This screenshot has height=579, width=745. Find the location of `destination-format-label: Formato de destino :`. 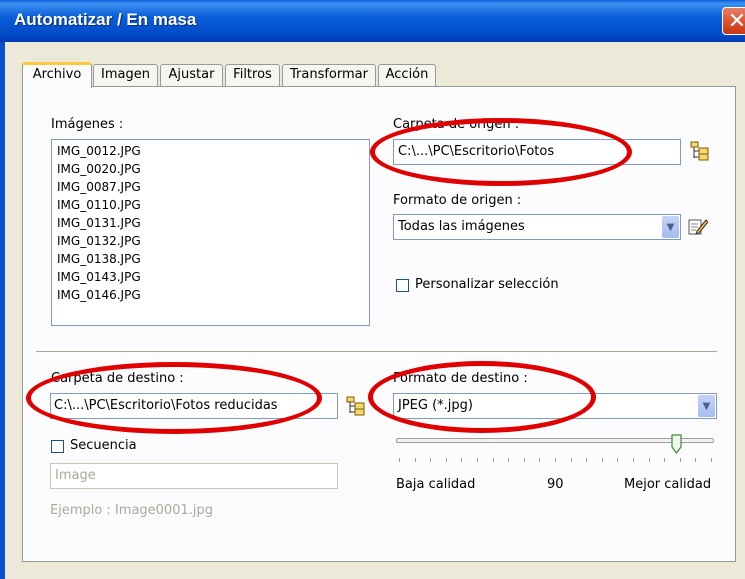

destination-format-label: Formato de destino : is located at coordinates (460, 378).